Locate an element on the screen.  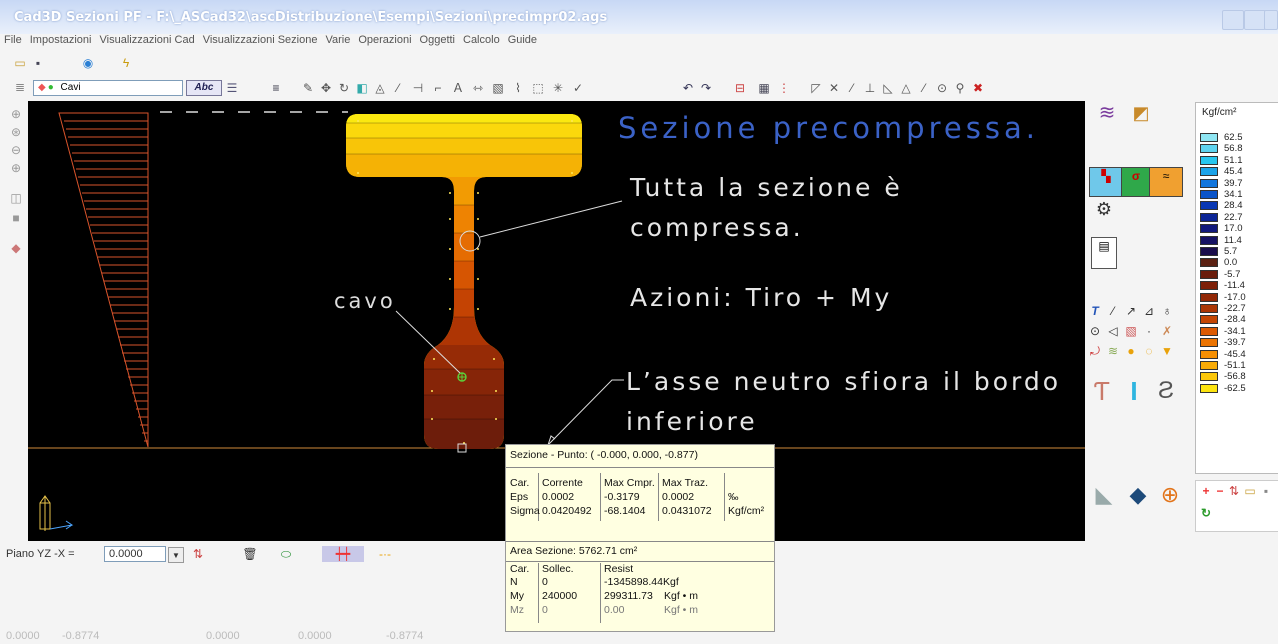
menu-visualizzazioni-cad: Visualizzazioni Cad is located at coordinates (147, 40).